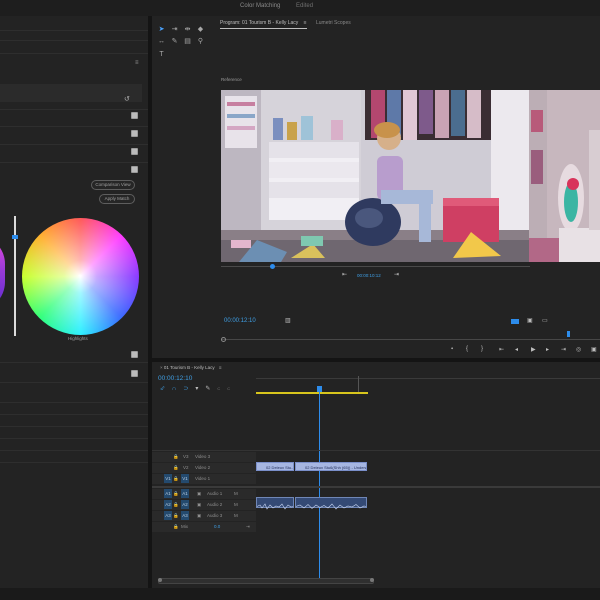 The image size is (600, 600). Describe the element at coordinates (161, 54) in the screenshot. I see `type-tool-icon: T` at that location.